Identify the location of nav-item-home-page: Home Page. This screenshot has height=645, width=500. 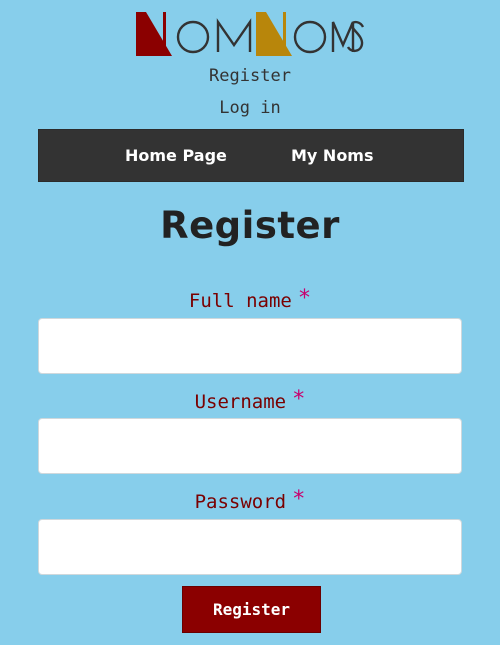
(176, 155).